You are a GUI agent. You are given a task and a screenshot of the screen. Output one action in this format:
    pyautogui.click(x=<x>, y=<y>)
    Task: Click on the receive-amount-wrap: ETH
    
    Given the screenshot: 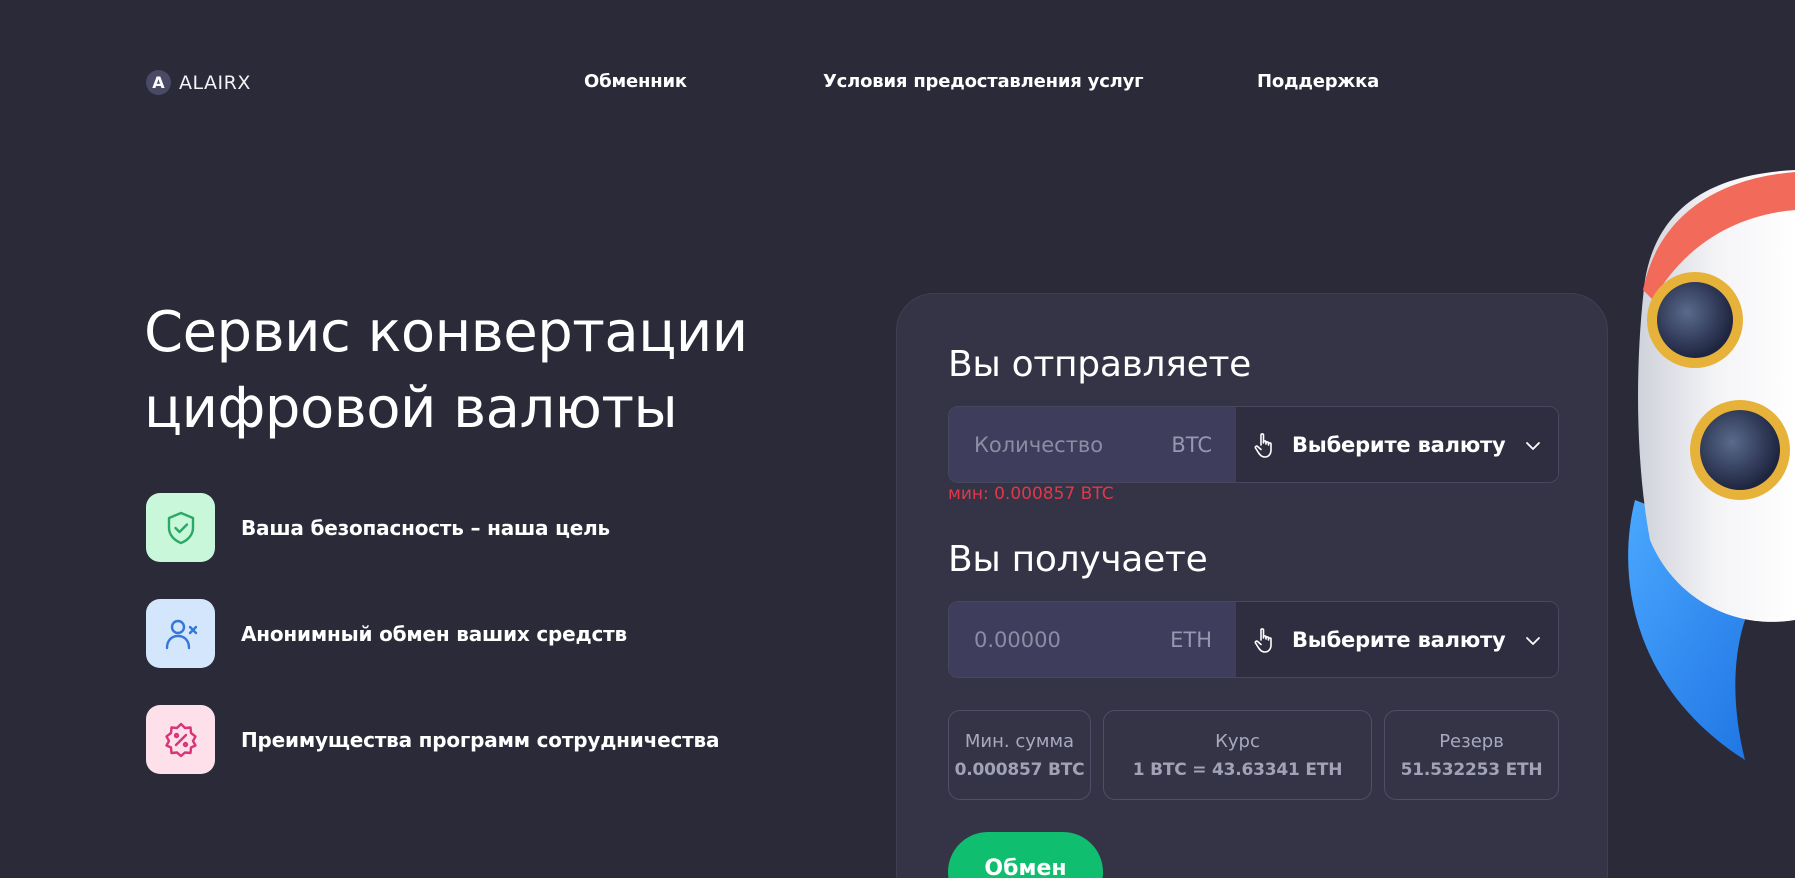 What is the action you would take?
    pyautogui.click(x=1092, y=639)
    